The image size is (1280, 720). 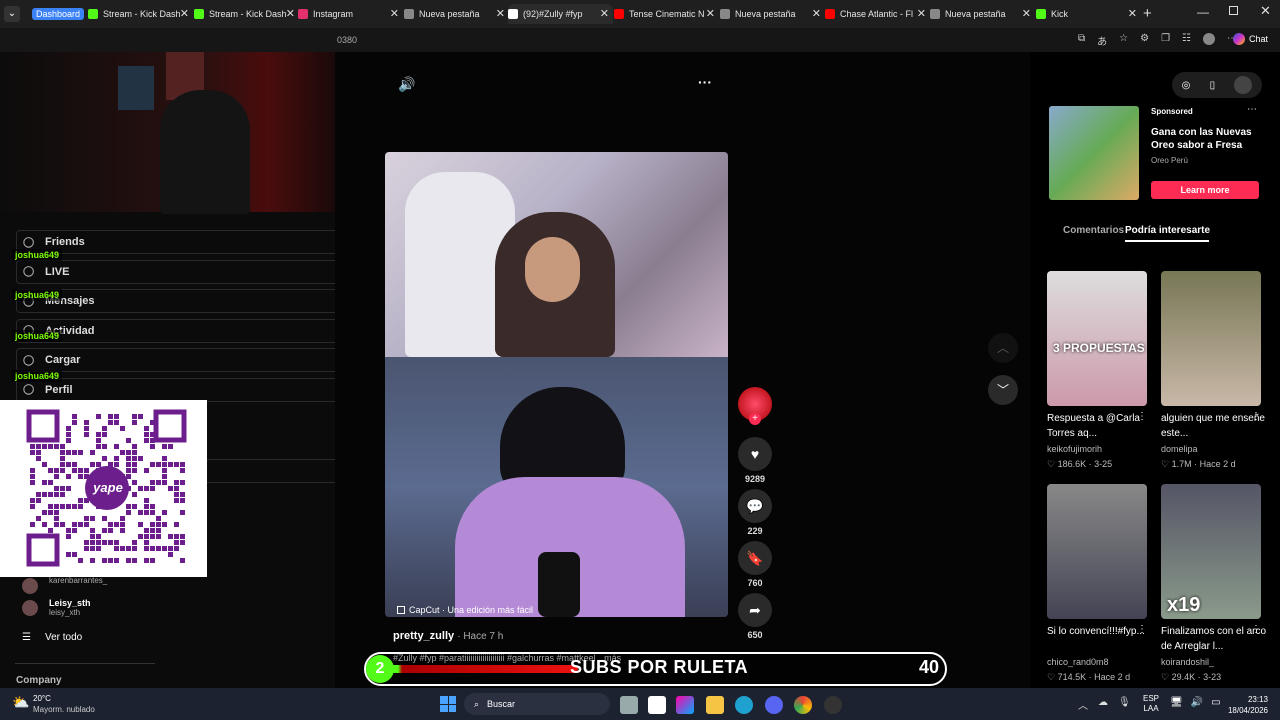 What do you see at coordinates (1211, 551) in the screenshot?
I see `recommended-video-thumbnail: x19` at bounding box center [1211, 551].